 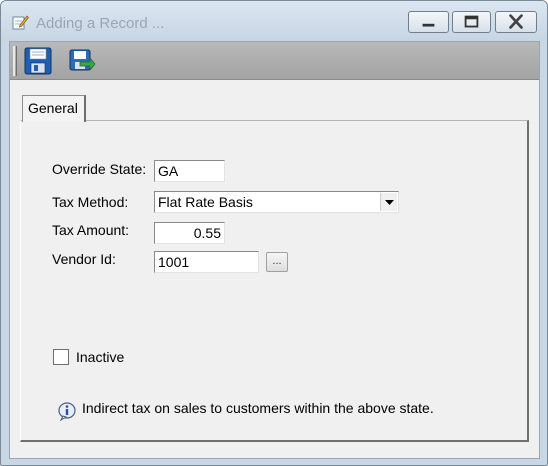 I want to click on info-icon, so click(x=67, y=411).